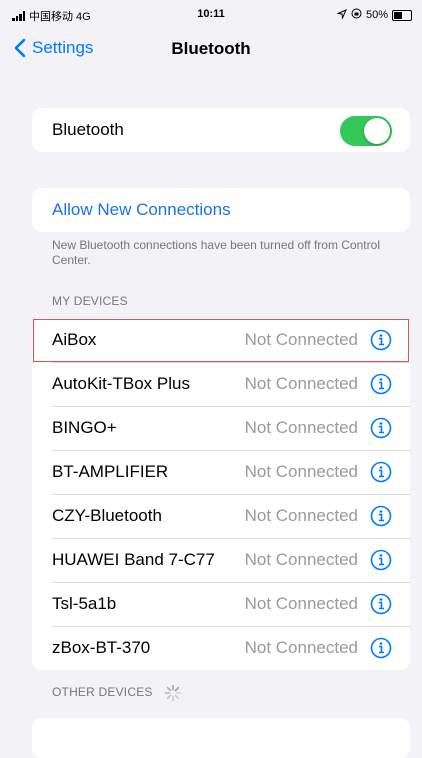 The width and height of the screenshot is (422, 758). What do you see at coordinates (110, 471) in the screenshot?
I see `device-name: BT-AMPLIFIER` at bounding box center [110, 471].